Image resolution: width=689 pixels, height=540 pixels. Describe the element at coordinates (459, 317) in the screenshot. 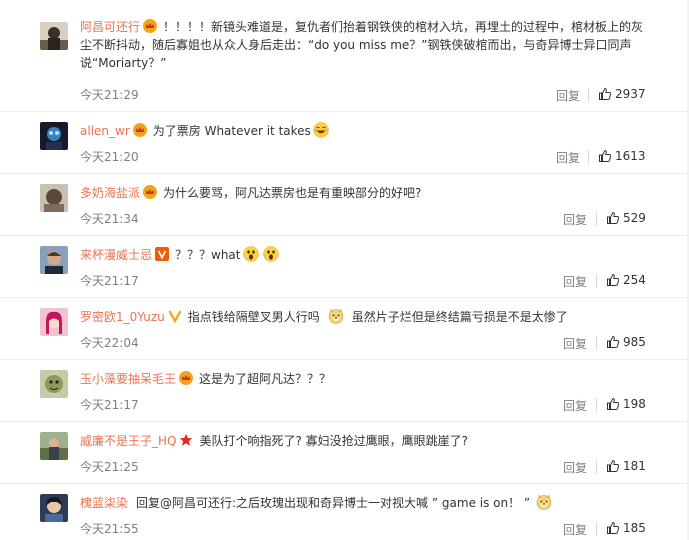

I see `comment-content-continued: 虽然片子烂但是终结篇亏损是不是太惨了` at that location.